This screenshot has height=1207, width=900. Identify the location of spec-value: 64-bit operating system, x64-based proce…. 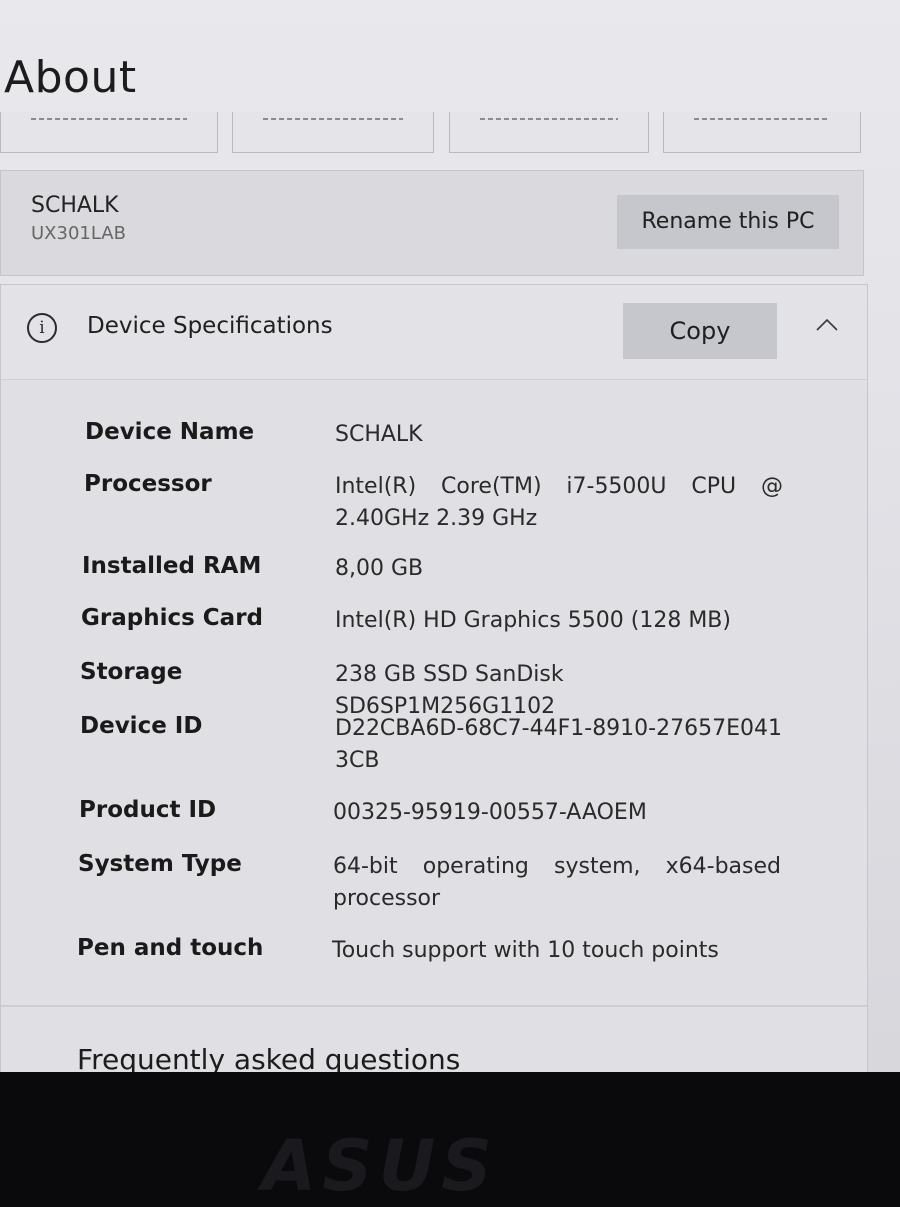
(557, 882).